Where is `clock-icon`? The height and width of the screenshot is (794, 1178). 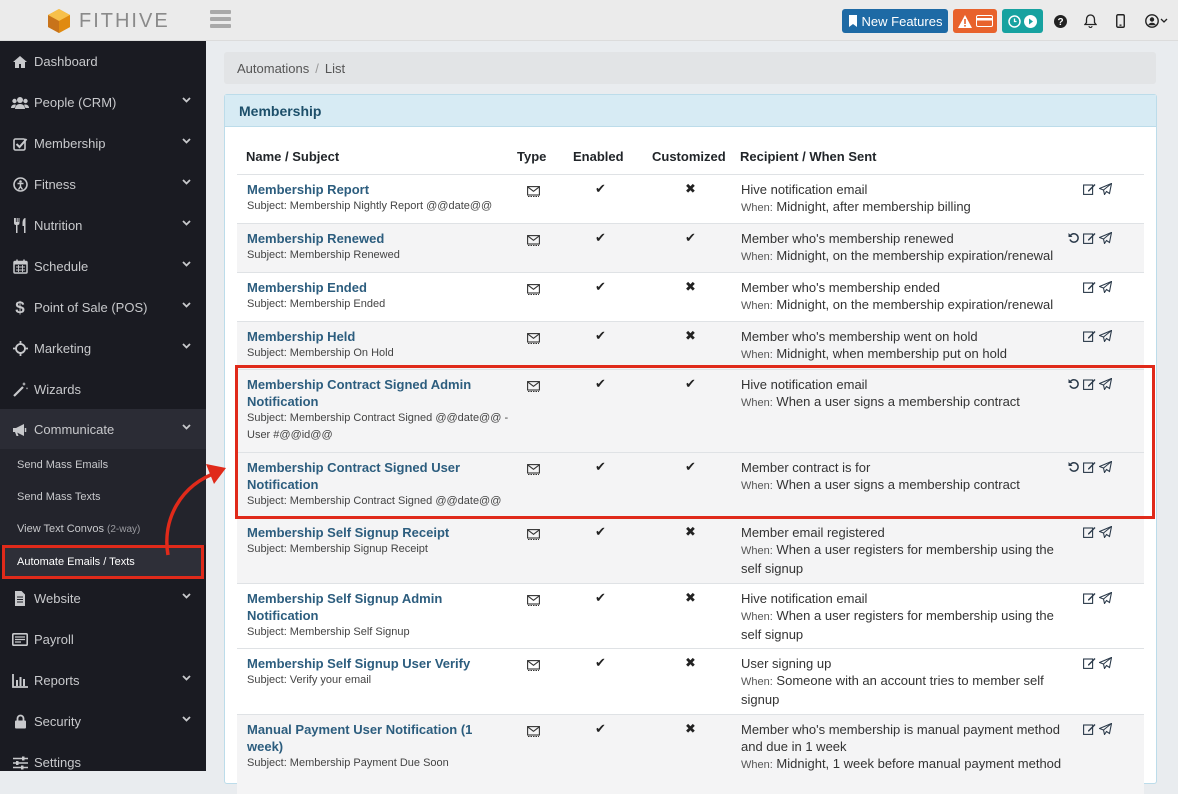 clock-icon is located at coordinates (1014, 21).